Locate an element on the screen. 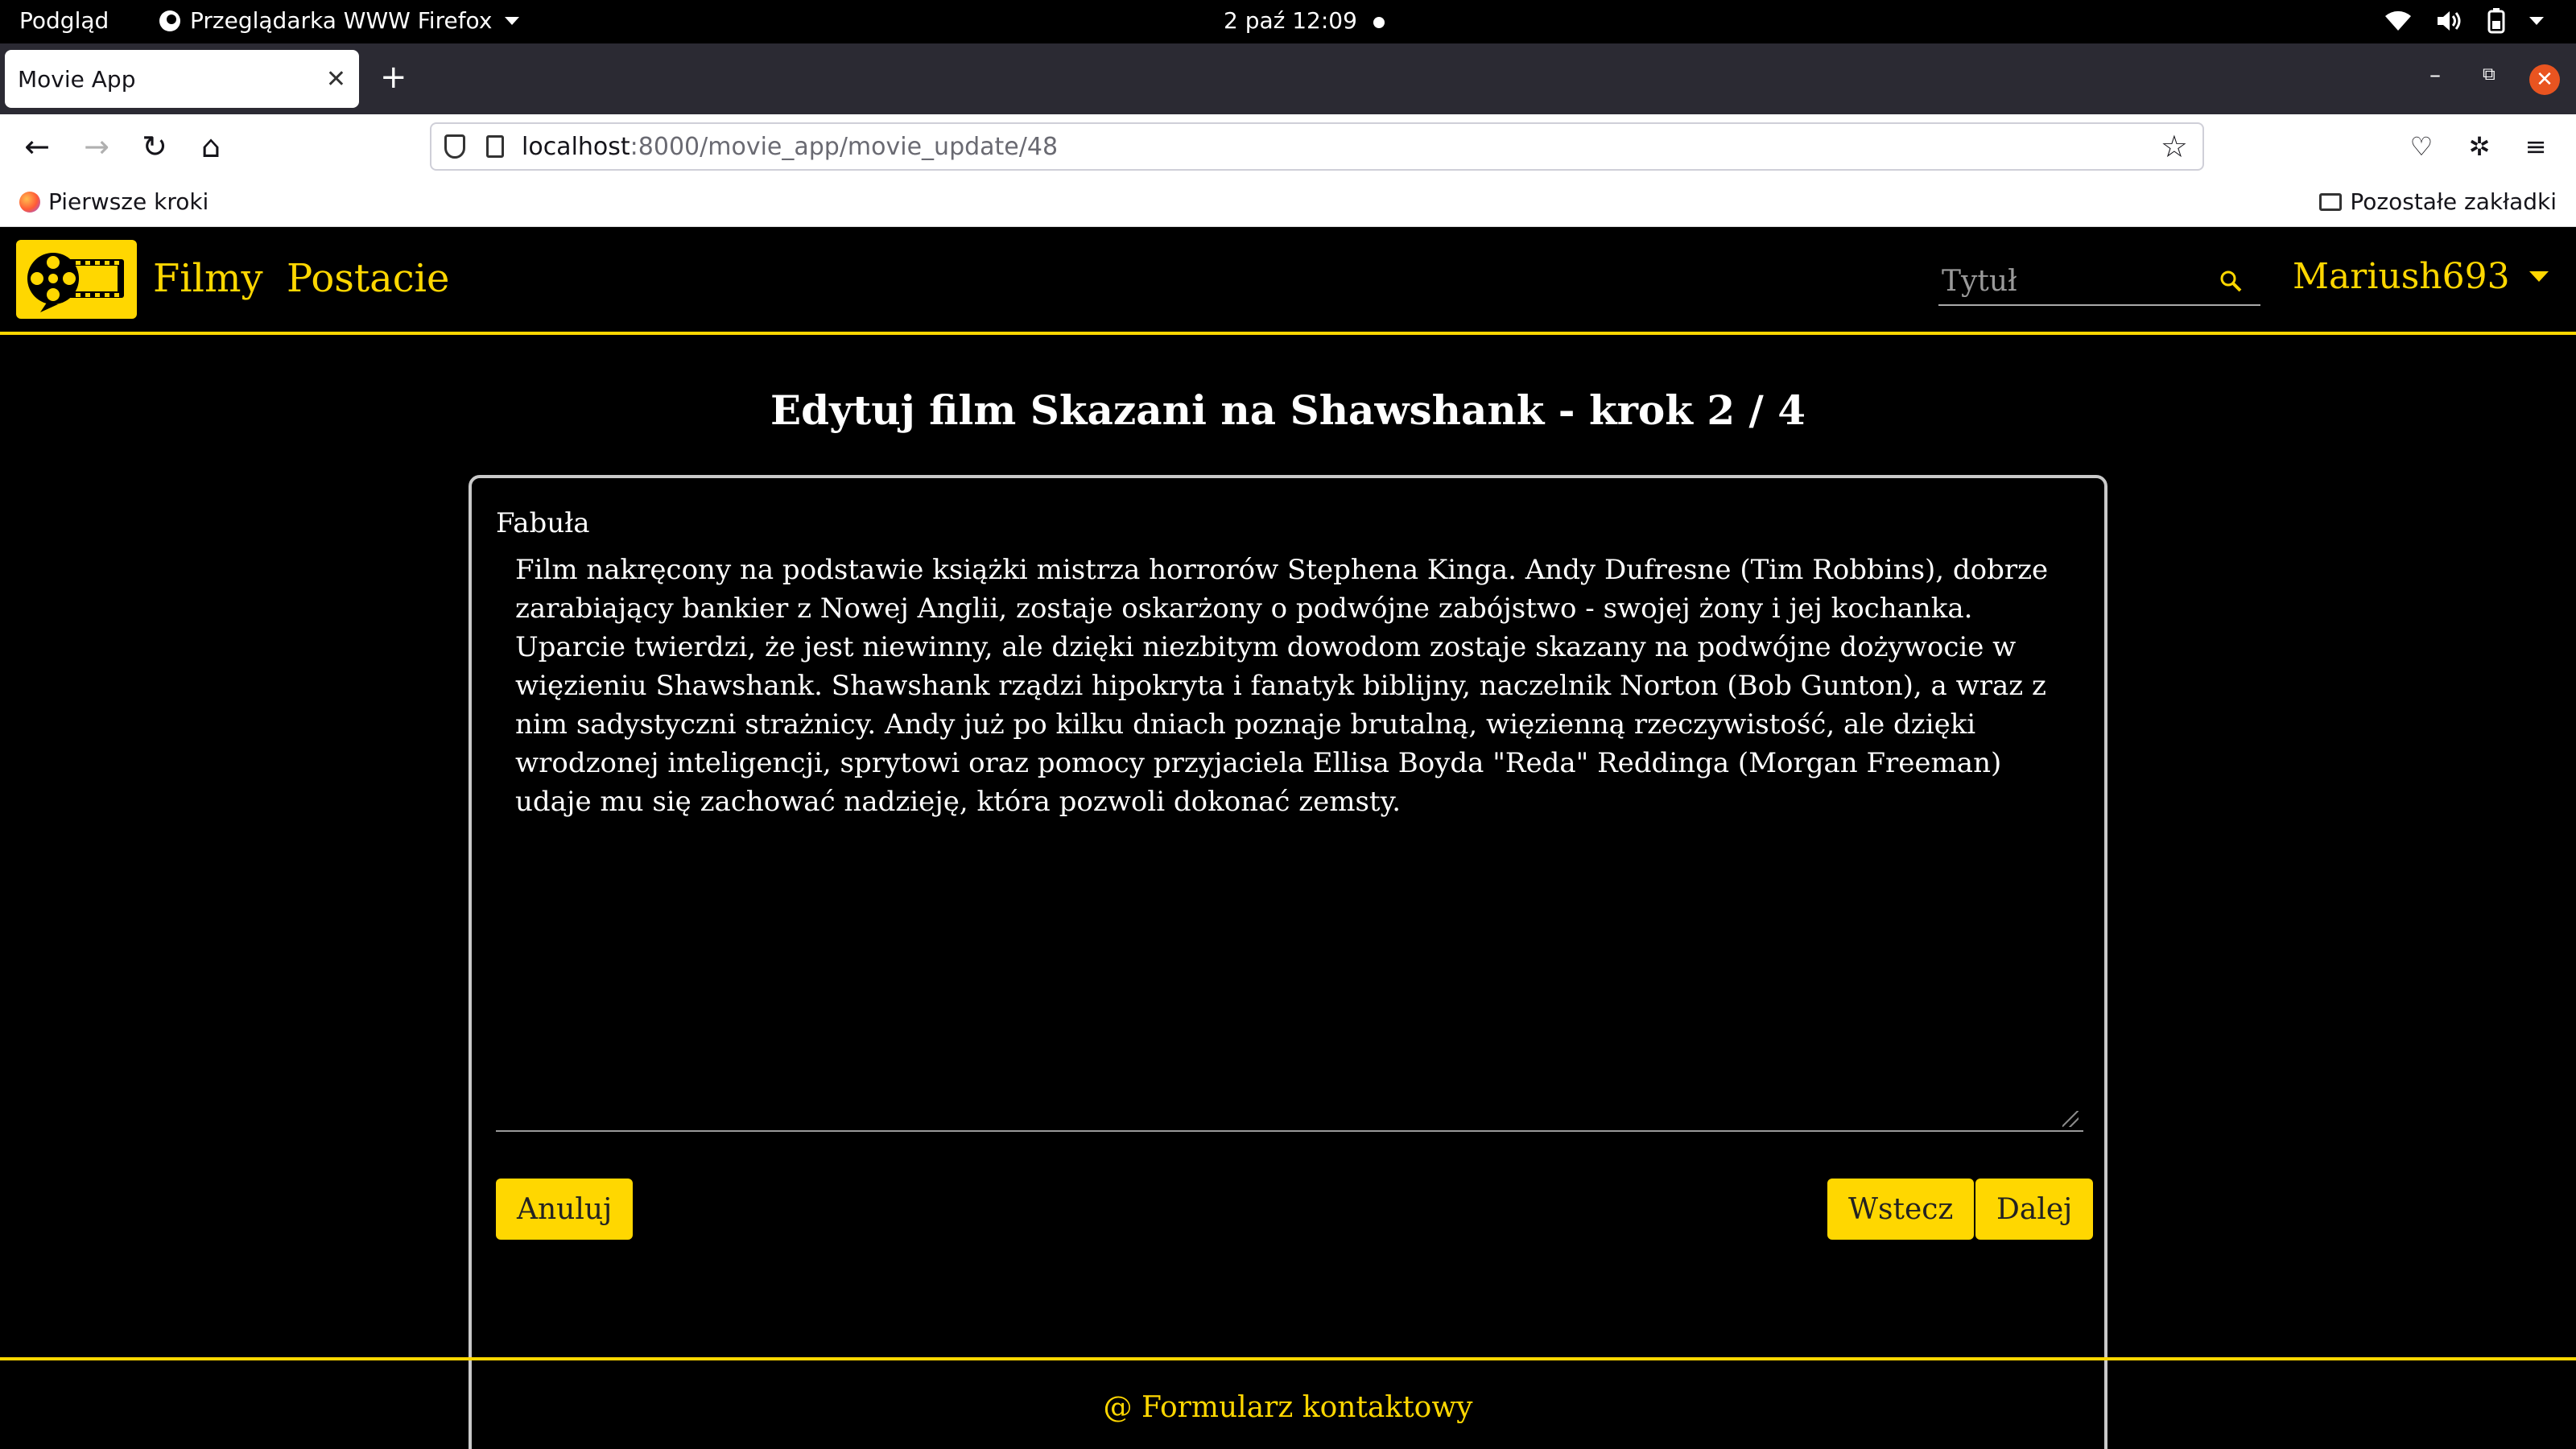 This screenshot has height=1449, width=2576. site-logo is located at coordinates (76, 279).